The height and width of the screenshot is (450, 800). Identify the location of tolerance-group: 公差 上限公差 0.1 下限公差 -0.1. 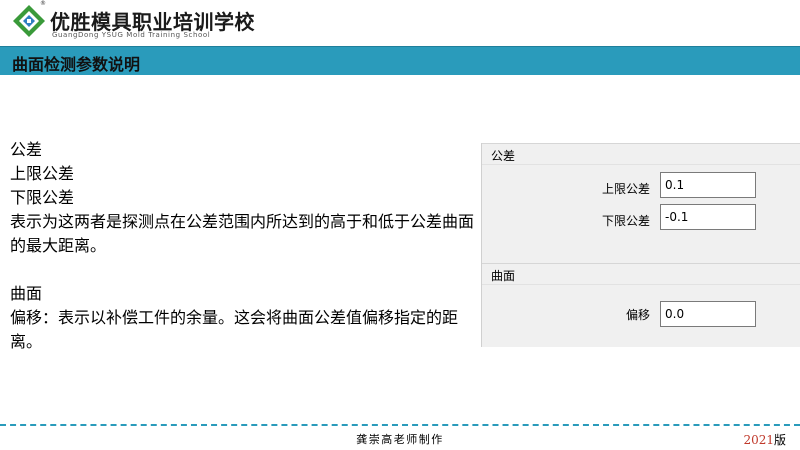
(641, 202).